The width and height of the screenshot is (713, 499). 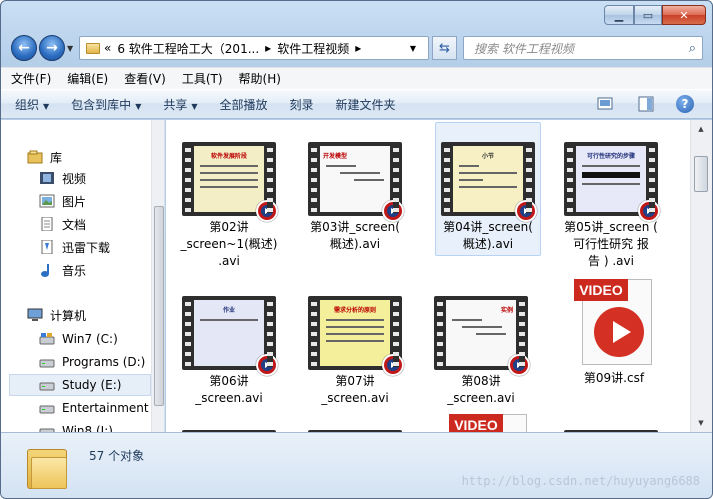 What do you see at coordinates (313, 48) in the screenshot?
I see `address-segment-current: 软件工程视频` at bounding box center [313, 48].